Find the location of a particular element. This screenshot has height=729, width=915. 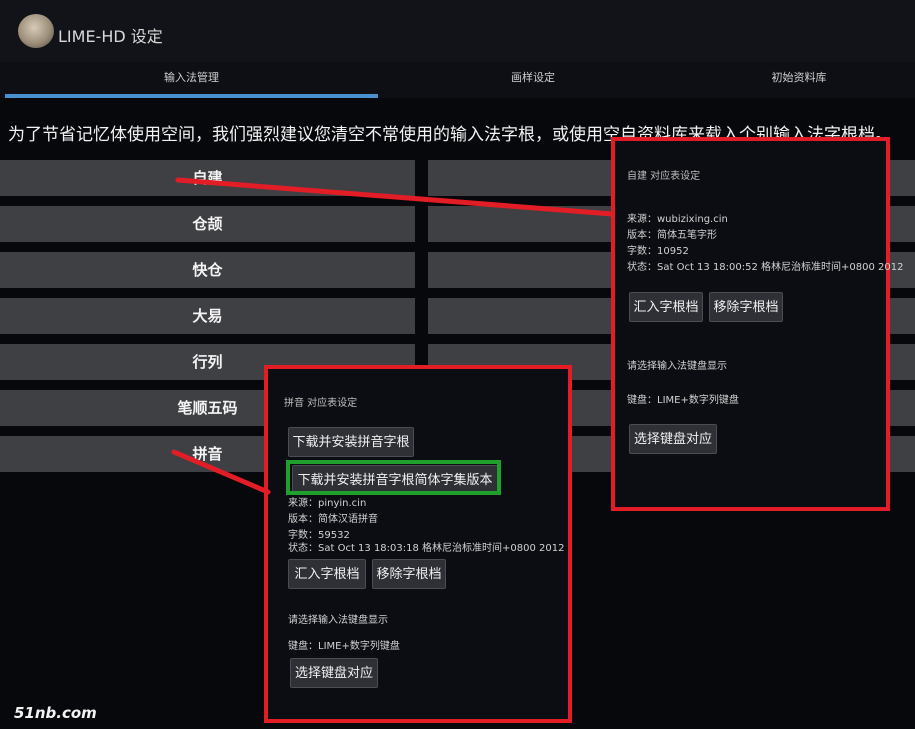

tab-bar: 输入法管理 画样设定 初始资料库 is located at coordinates (457, 80).